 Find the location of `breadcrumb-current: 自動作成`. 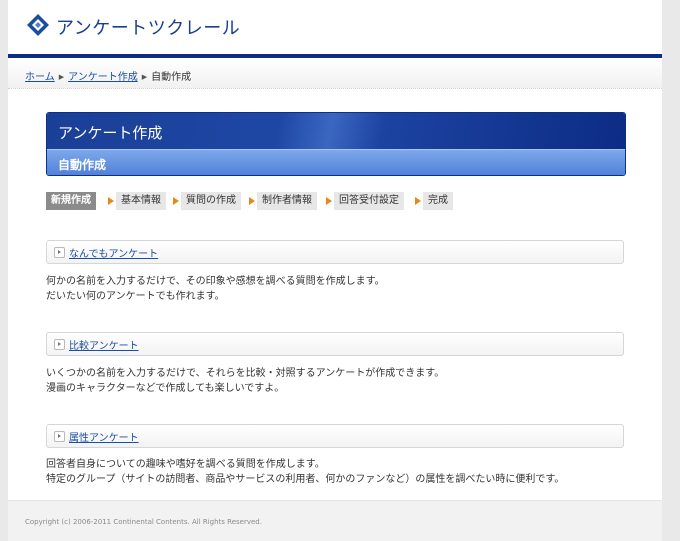

breadcrumb-current: 自動作成 is located at coordinates (171, 77).